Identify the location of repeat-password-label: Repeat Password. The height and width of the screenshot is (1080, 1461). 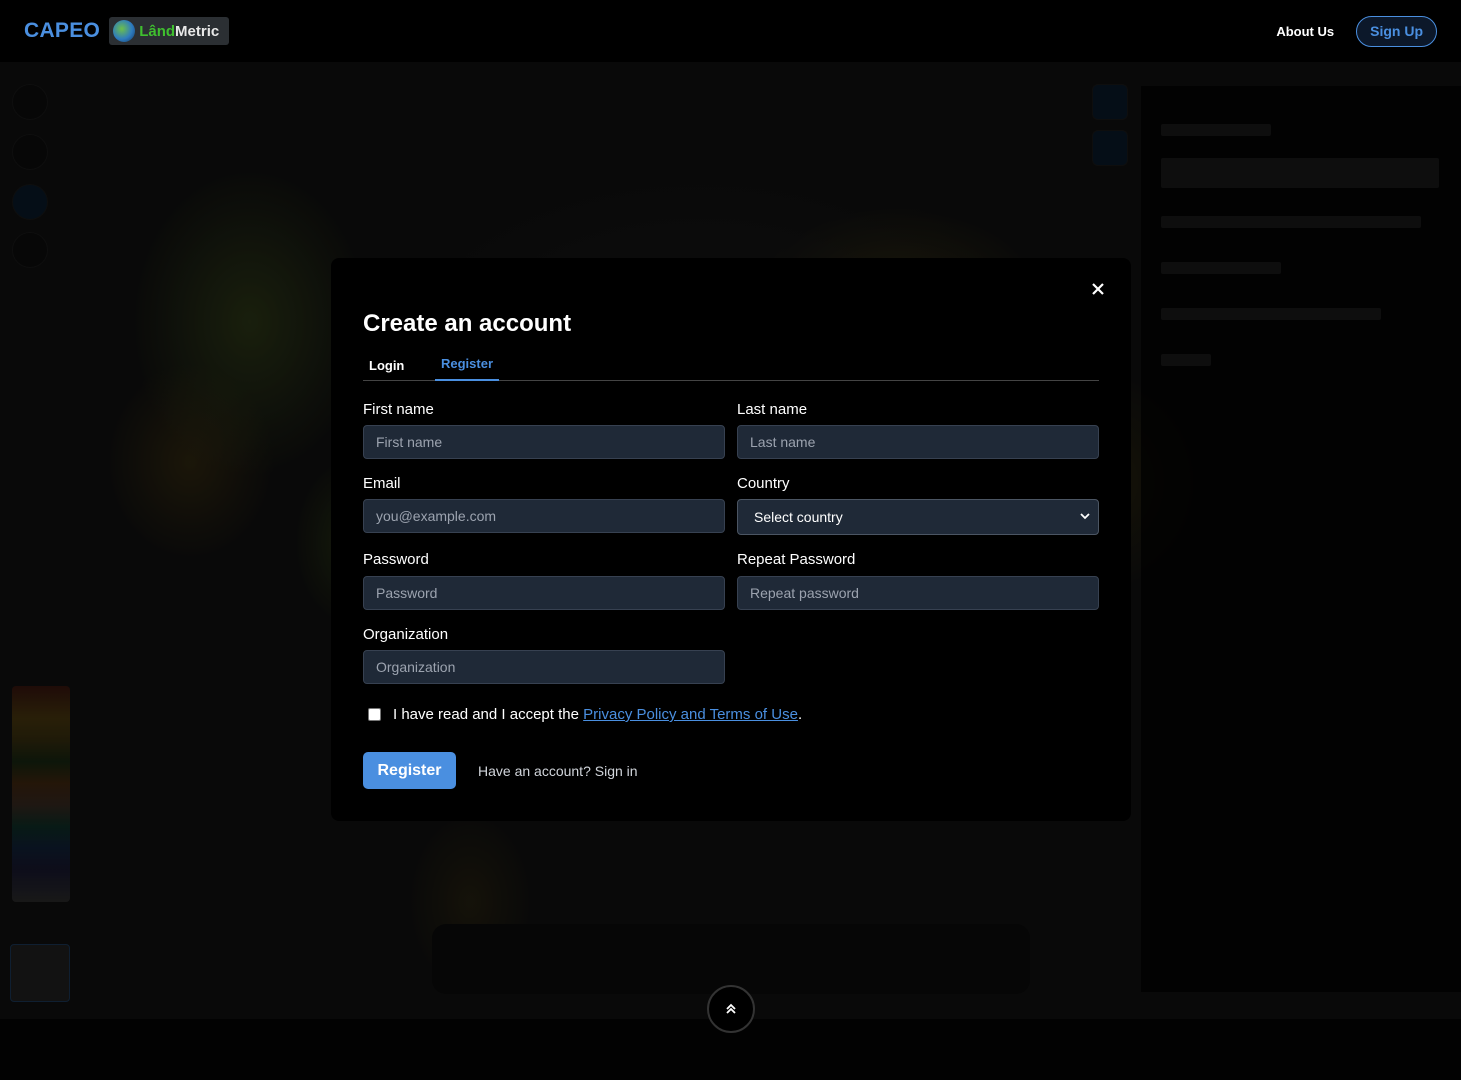
(796, 559).